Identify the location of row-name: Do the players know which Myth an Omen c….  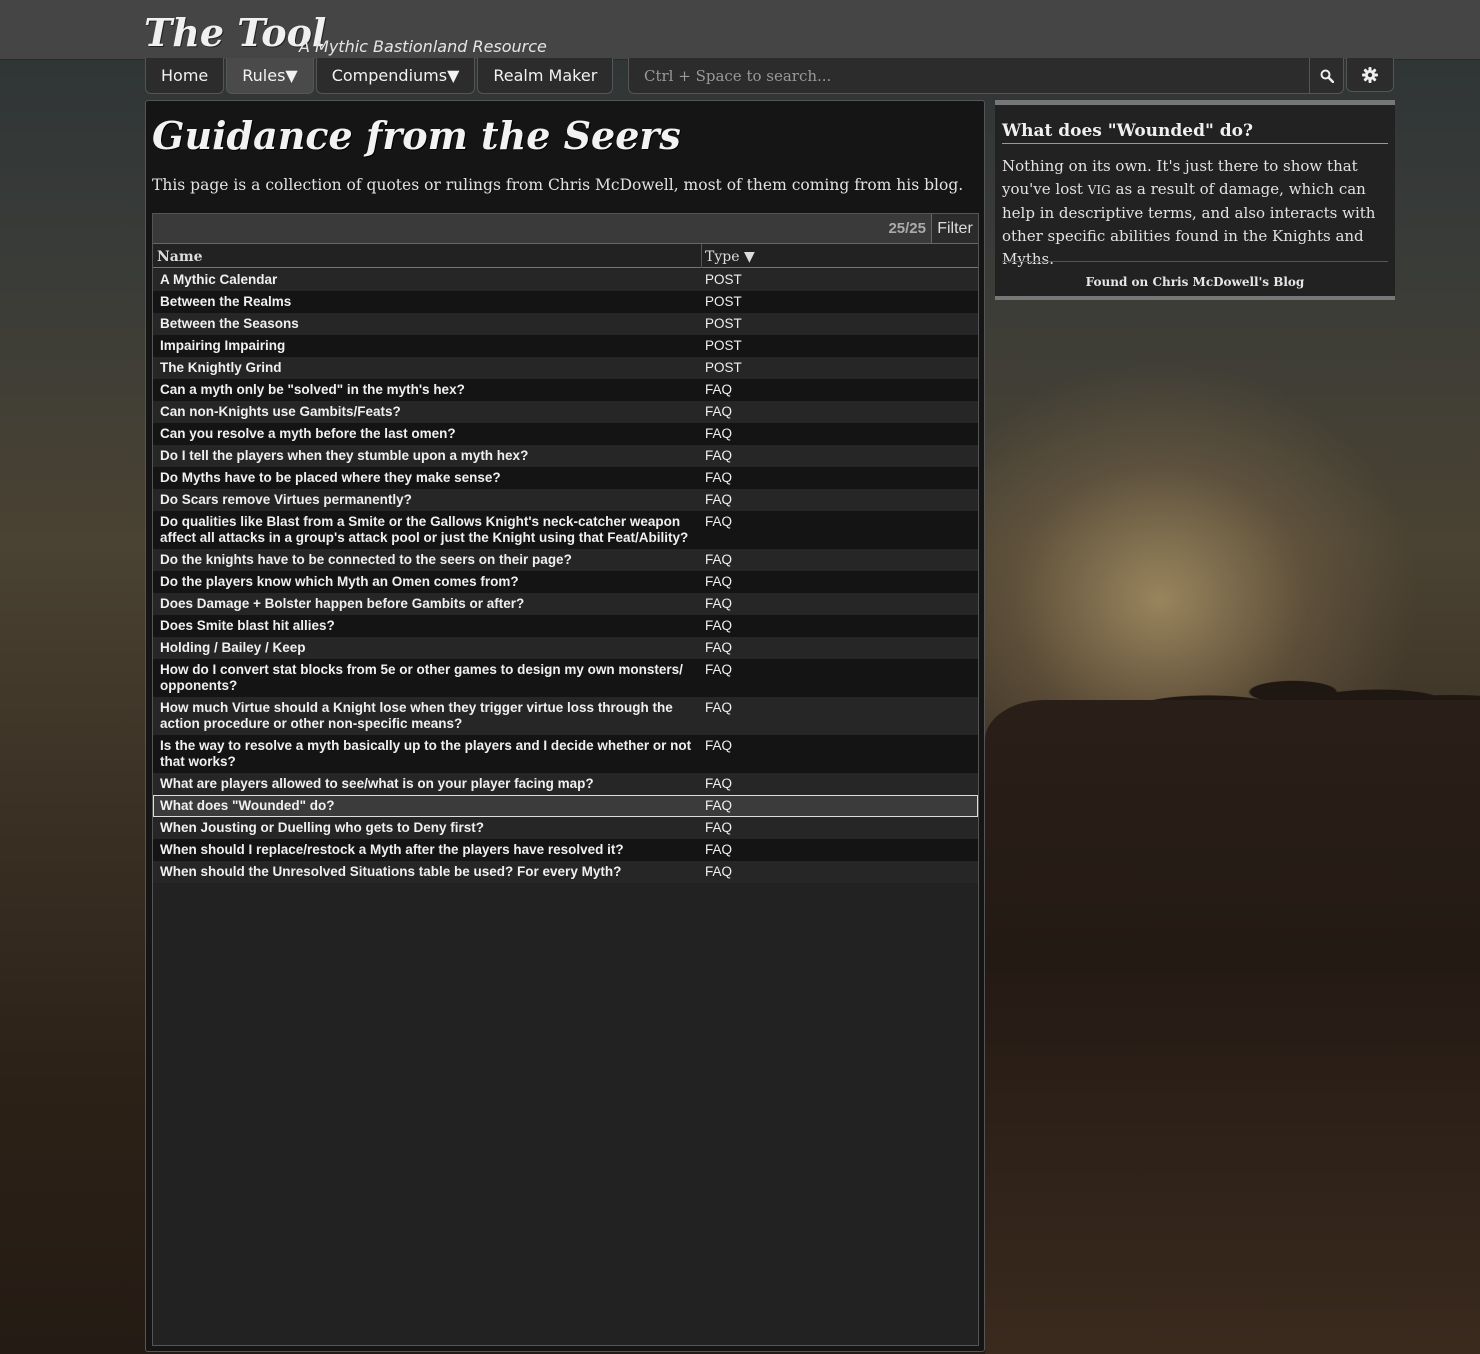
(339, 581).